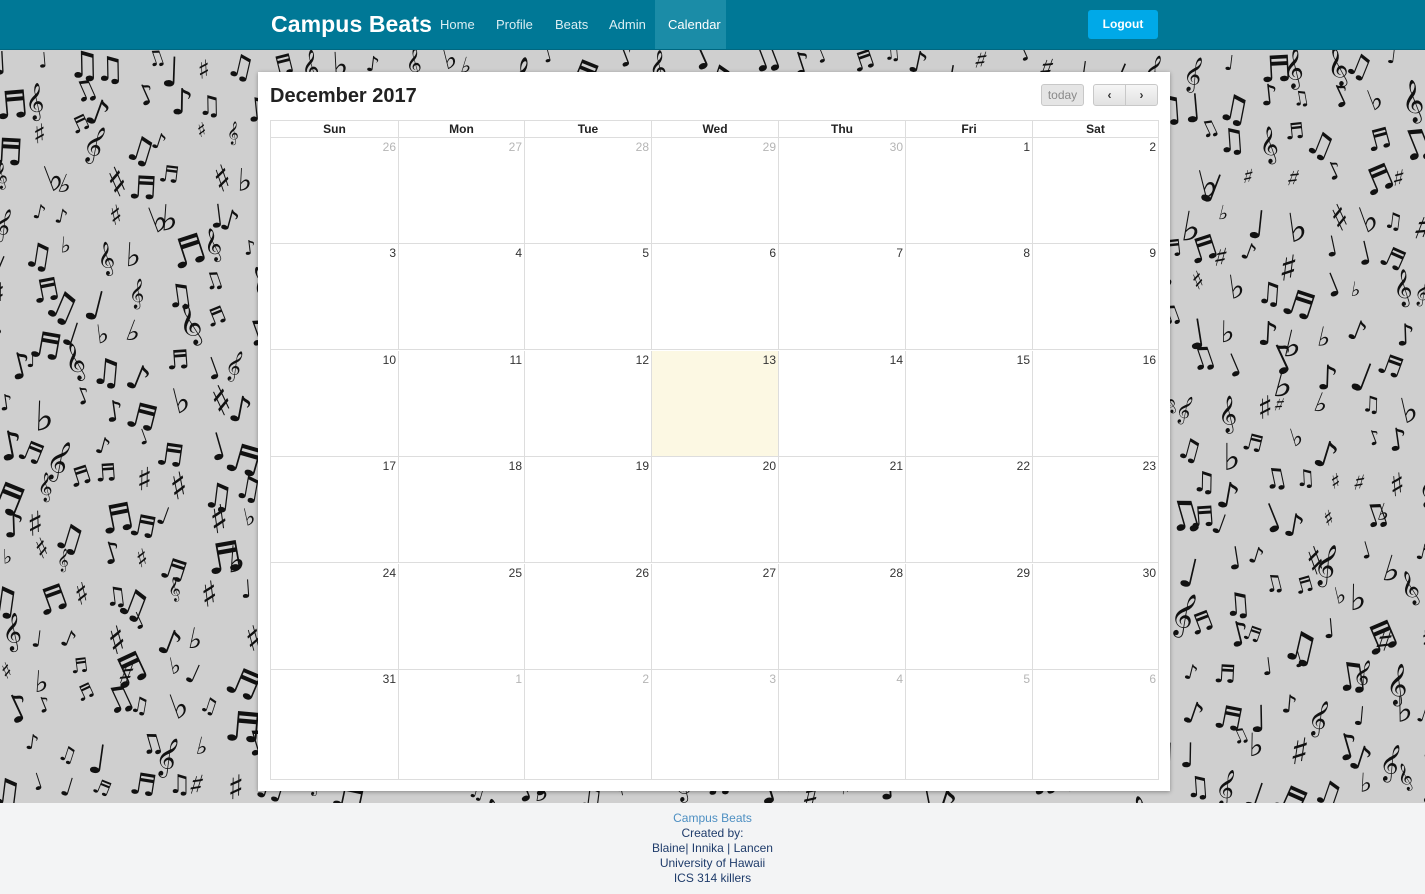 This screenshot has height=894, width=1425. I want to click on day-number: 3, so click(772, 679).